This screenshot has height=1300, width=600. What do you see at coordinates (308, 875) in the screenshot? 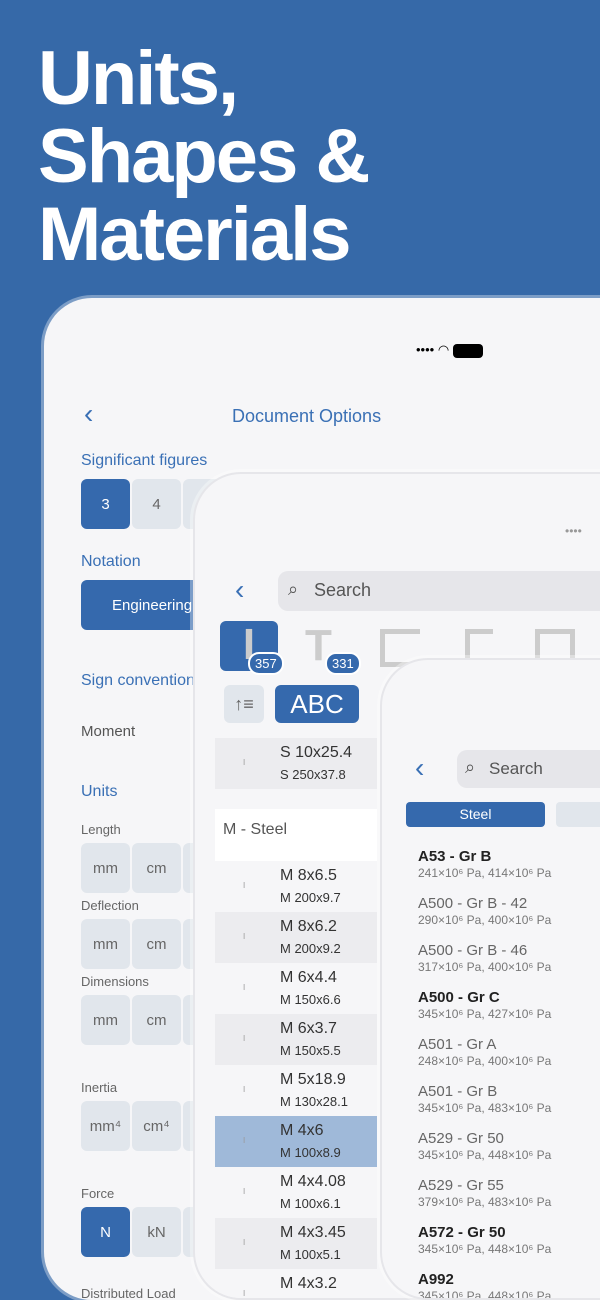
I see `shape-imperial: M 8x6.5` at bounding box center [308, 875].